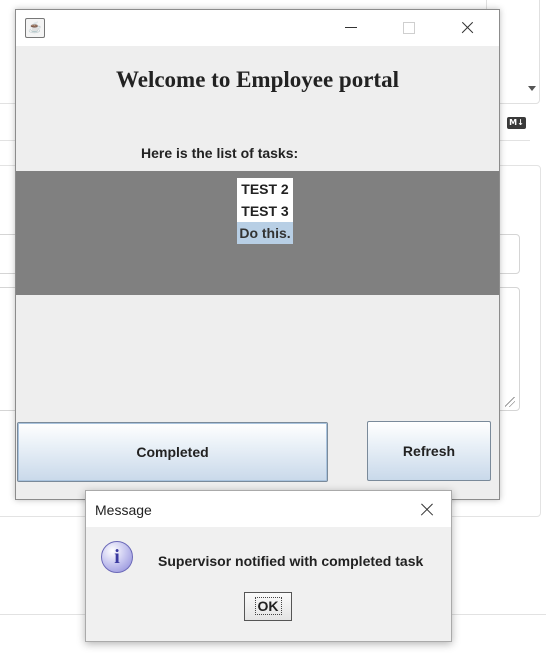  Describe the element at coordinates (220, 153) in the screenshot. I see `task-list-label: Here is the list of tasks:` at that location.